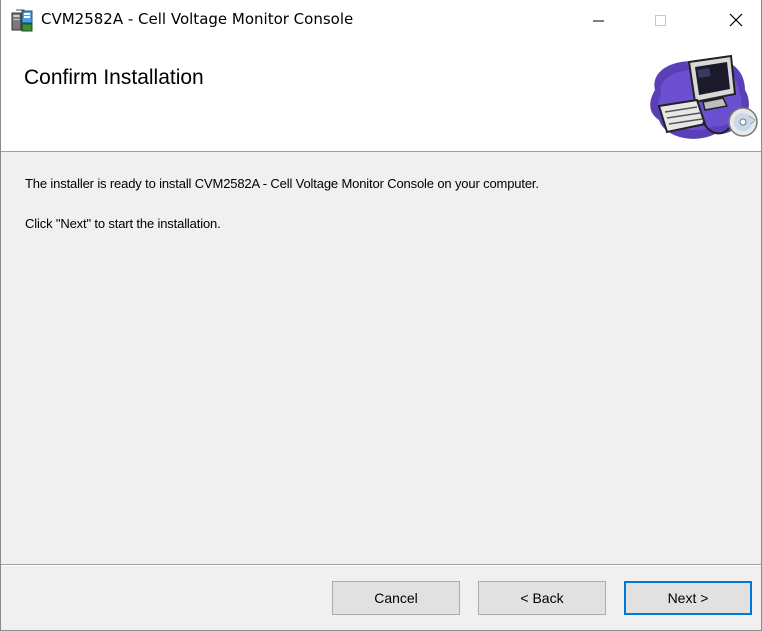 Image resolution: width=762 pixels, height=631 pixels. I want to click on close-icon, so click(736, 20).